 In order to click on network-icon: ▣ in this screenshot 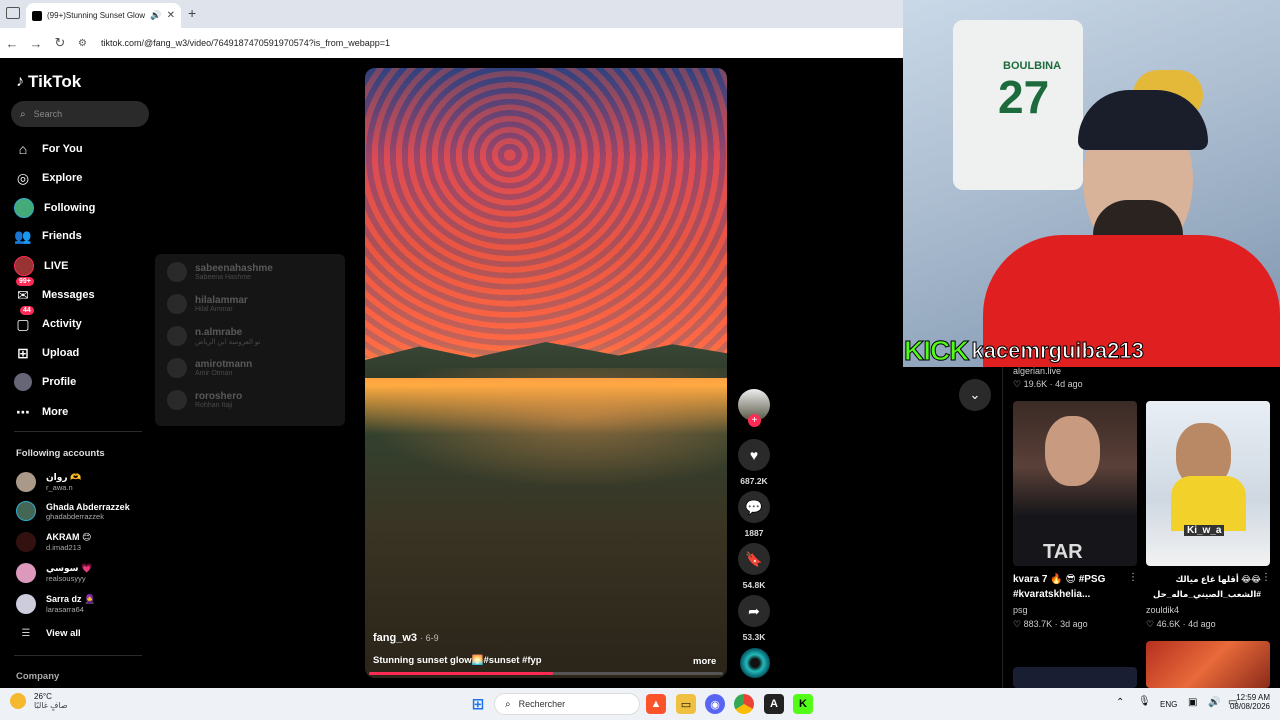, I will do `click(1192, 702)`.